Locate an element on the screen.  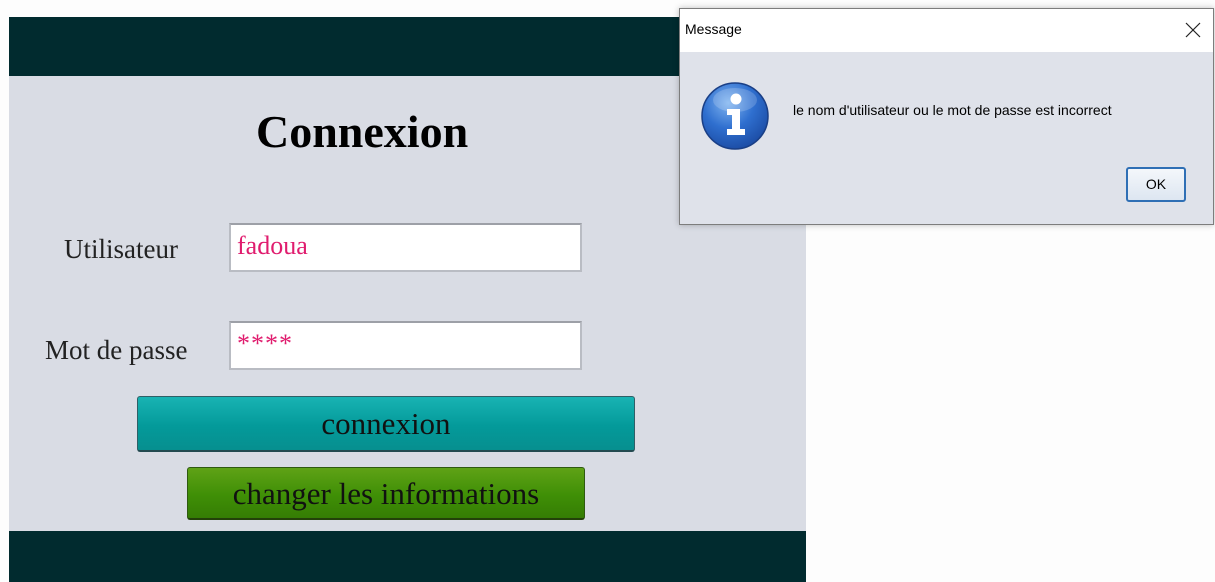
login-button: connexion is located at coordinates (386, 424).